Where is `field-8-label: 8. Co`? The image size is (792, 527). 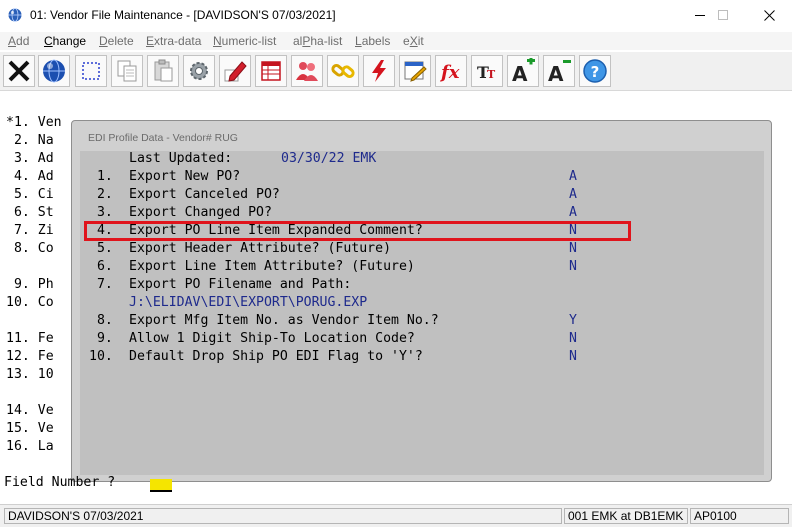 field-8-label: 8. Co is located at coordinates (30, 248).